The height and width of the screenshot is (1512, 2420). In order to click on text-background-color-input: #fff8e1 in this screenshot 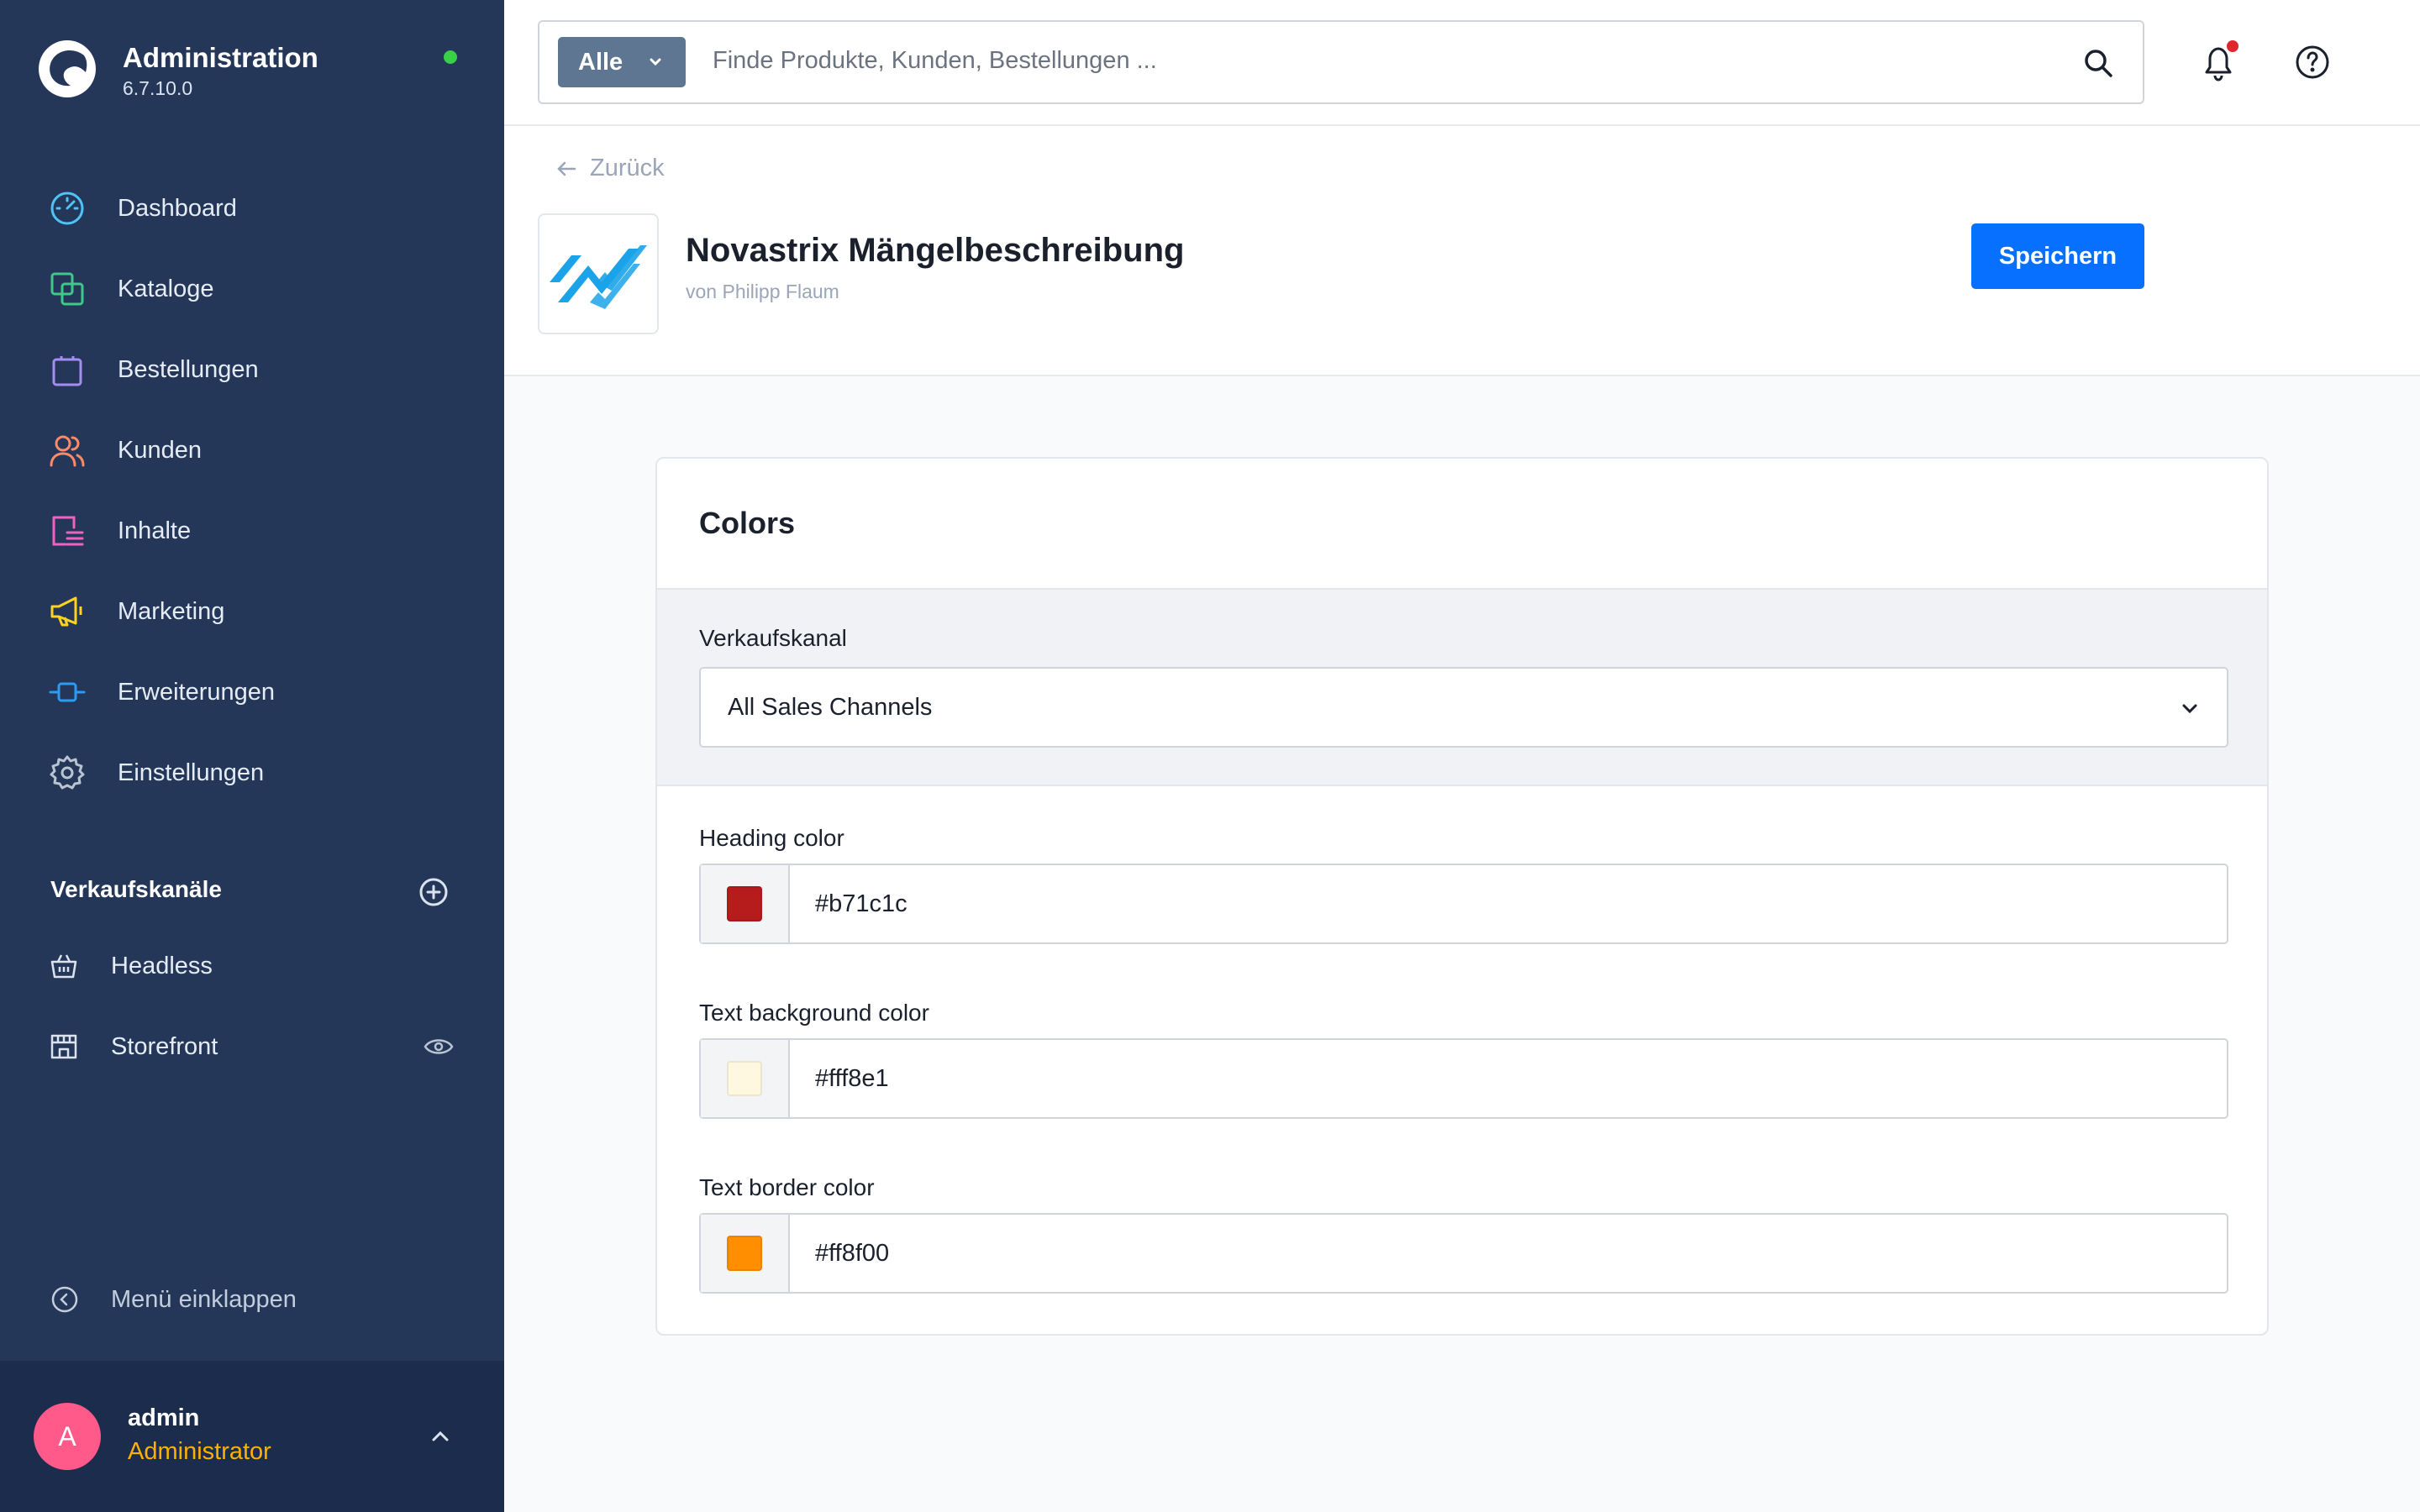, I will do `click(1464, 1078)`.